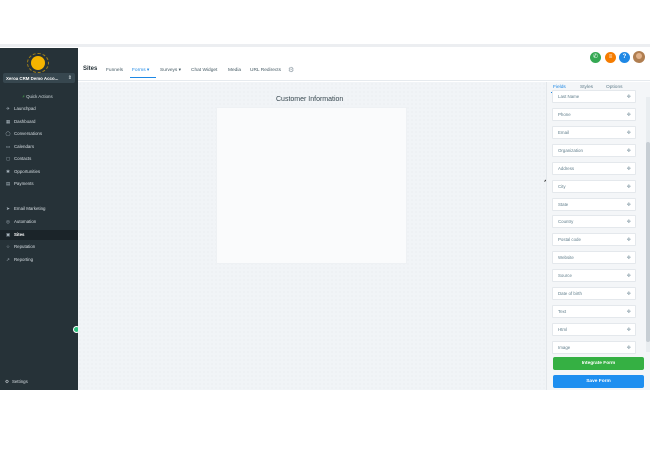 Image resolution: width=650 pixels, height=450 pixels. I want to click on opportunities-icon: ✱, so click(8, 171).